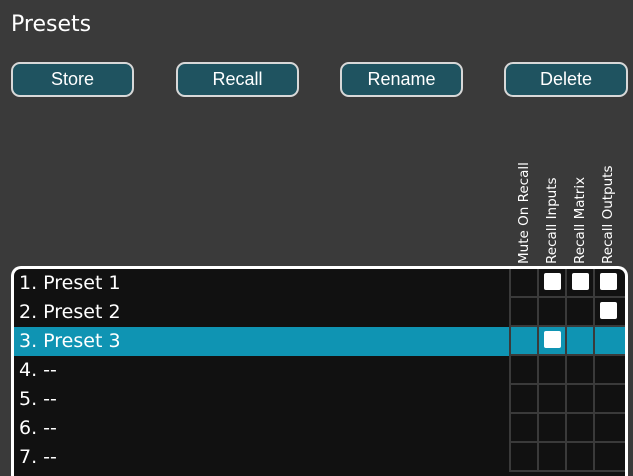  Describe the element at coordinates (70, 312) in the screenshot. I see `preset-label: 2. Preset 2` at that location.